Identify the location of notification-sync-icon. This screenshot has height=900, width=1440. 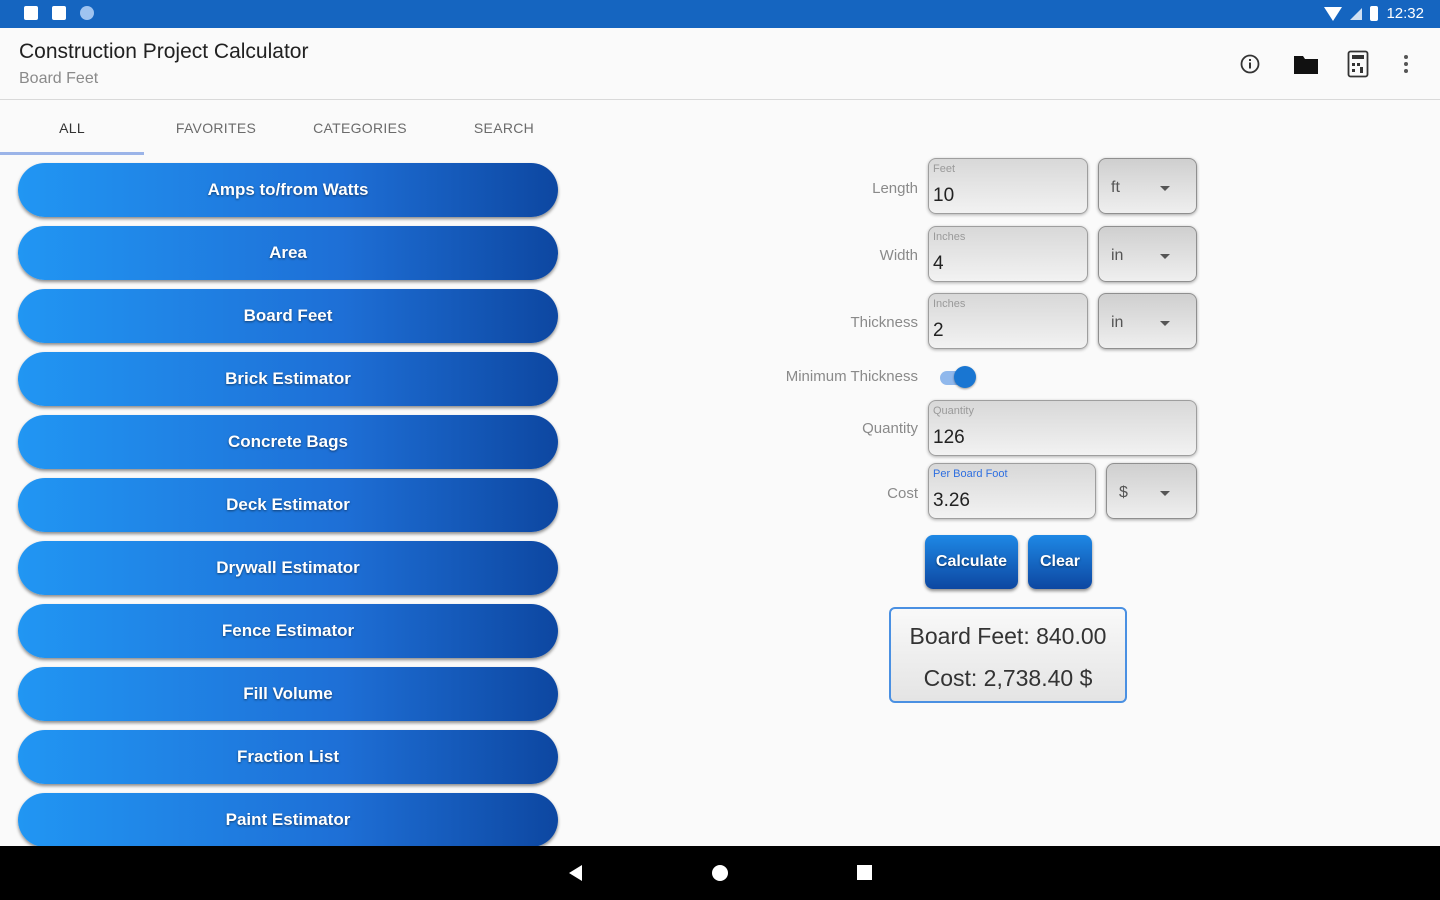
(87, 13).